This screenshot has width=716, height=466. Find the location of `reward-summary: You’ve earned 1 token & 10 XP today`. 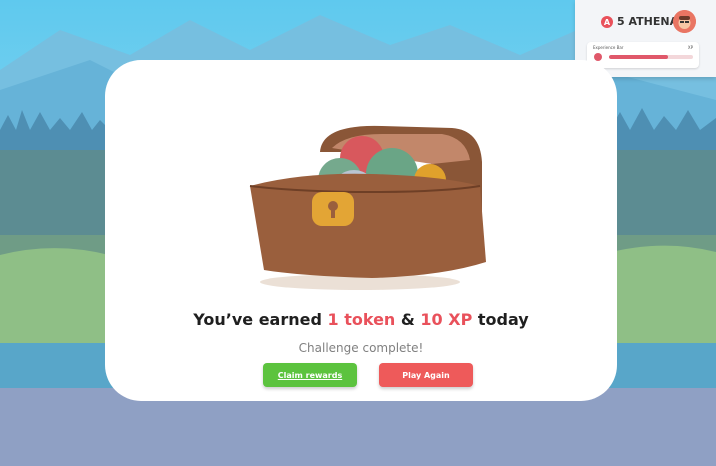

reward-summary: You’ve earned 1 token & 10 XP today is located at coordinates (361, 319).